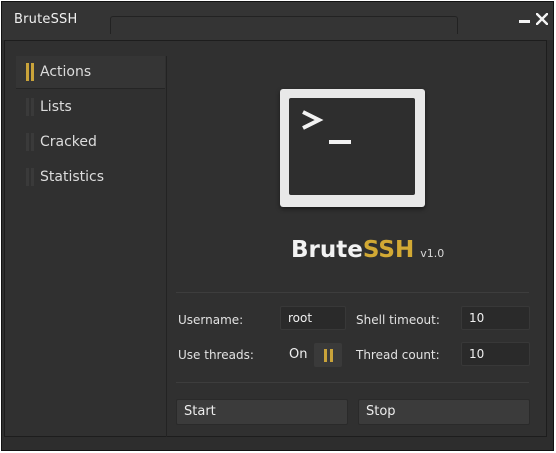  What do you see at coordinates (262, 412) in the screenshot?
I see `start-button: Start` at bounding box center [262, 412].